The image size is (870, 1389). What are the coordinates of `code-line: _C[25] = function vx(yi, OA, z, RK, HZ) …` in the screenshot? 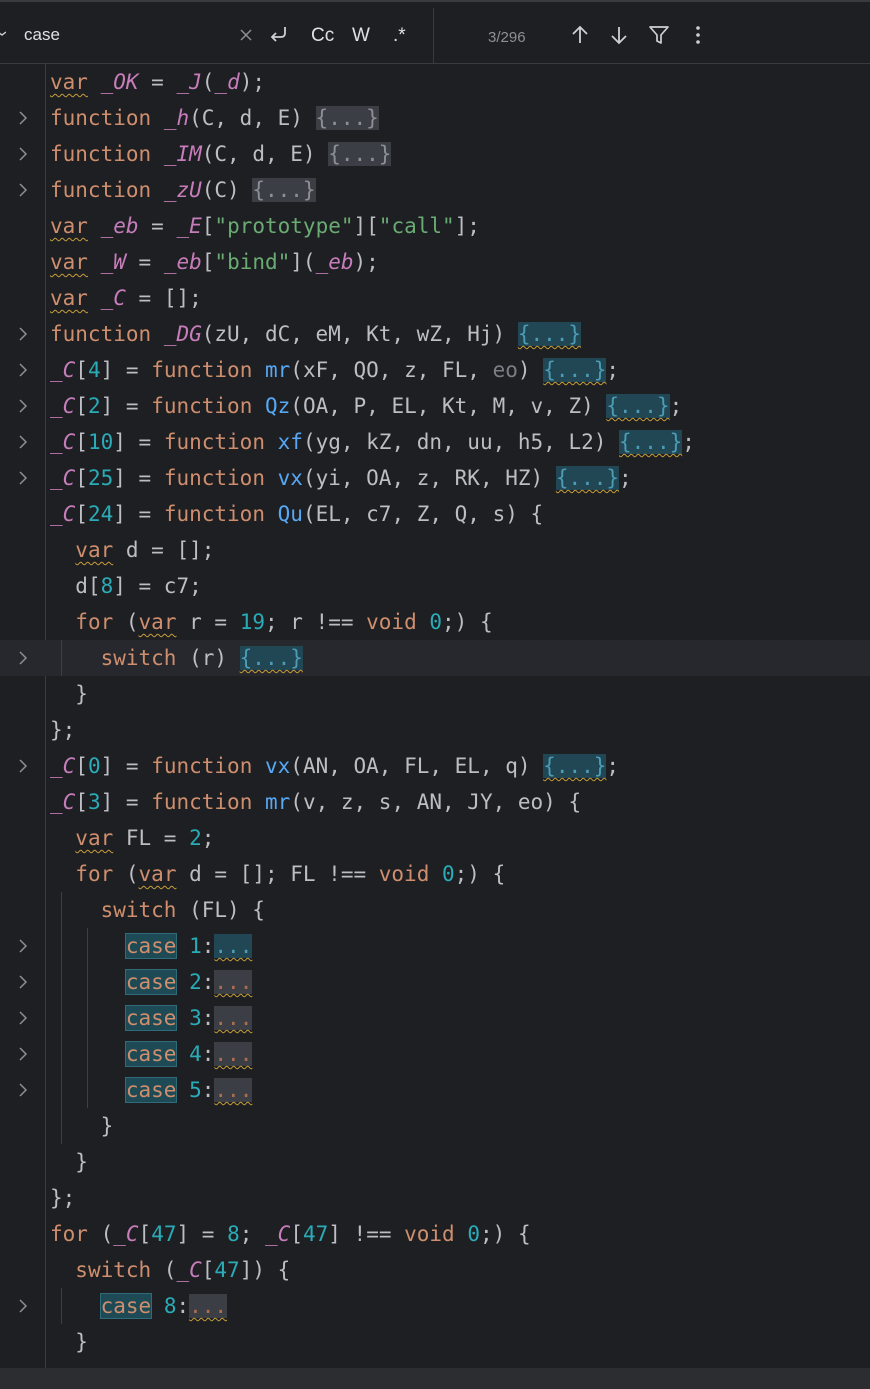 It's located at (435, 478).